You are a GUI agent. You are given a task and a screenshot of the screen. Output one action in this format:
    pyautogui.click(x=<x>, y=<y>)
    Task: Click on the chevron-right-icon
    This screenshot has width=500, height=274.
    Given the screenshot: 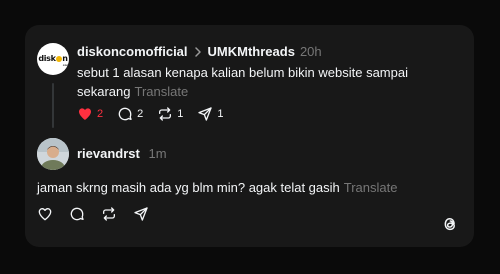 What is the action you would take?
    pyautogui.click(x=197, y=51)
    